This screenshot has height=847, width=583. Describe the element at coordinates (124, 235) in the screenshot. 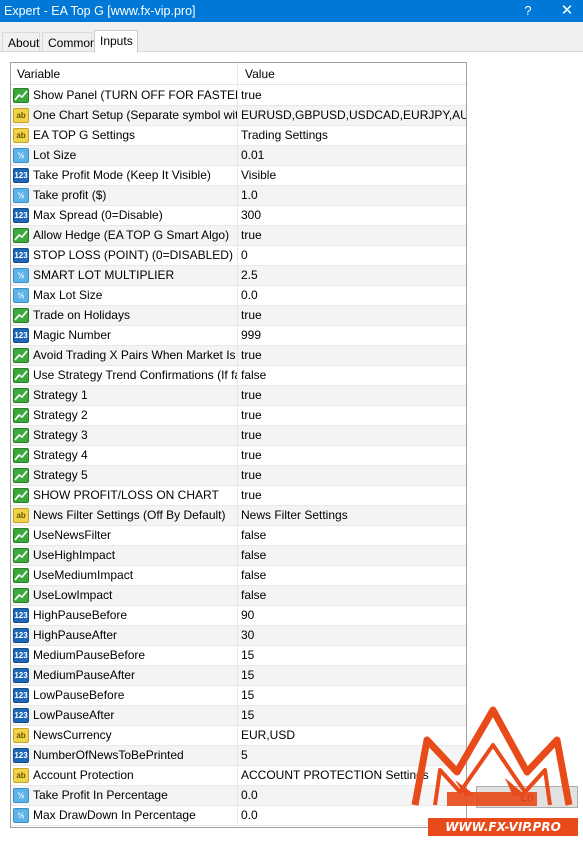

I see `variable-cell: Allow Hedge (EA TOP G Smart Algo)` at that location.